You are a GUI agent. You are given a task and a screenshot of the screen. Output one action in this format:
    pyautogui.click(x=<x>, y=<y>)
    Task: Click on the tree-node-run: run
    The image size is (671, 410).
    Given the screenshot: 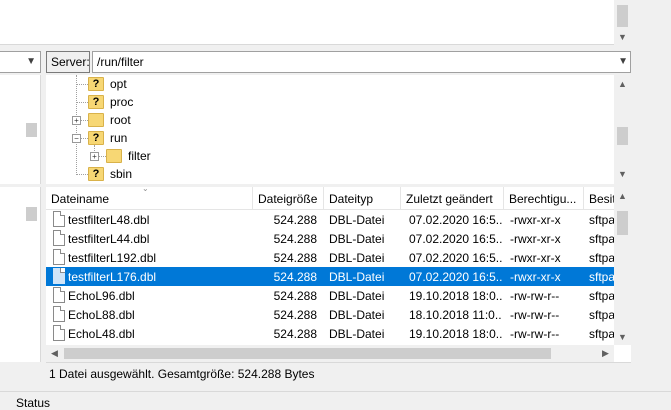 What is the action you would take?
    pyautogui.click(x=107, y=138)
    